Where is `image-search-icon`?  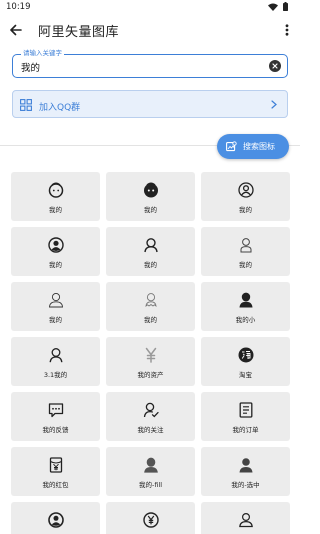
image-search-icon is located at coordinates (231, 146).